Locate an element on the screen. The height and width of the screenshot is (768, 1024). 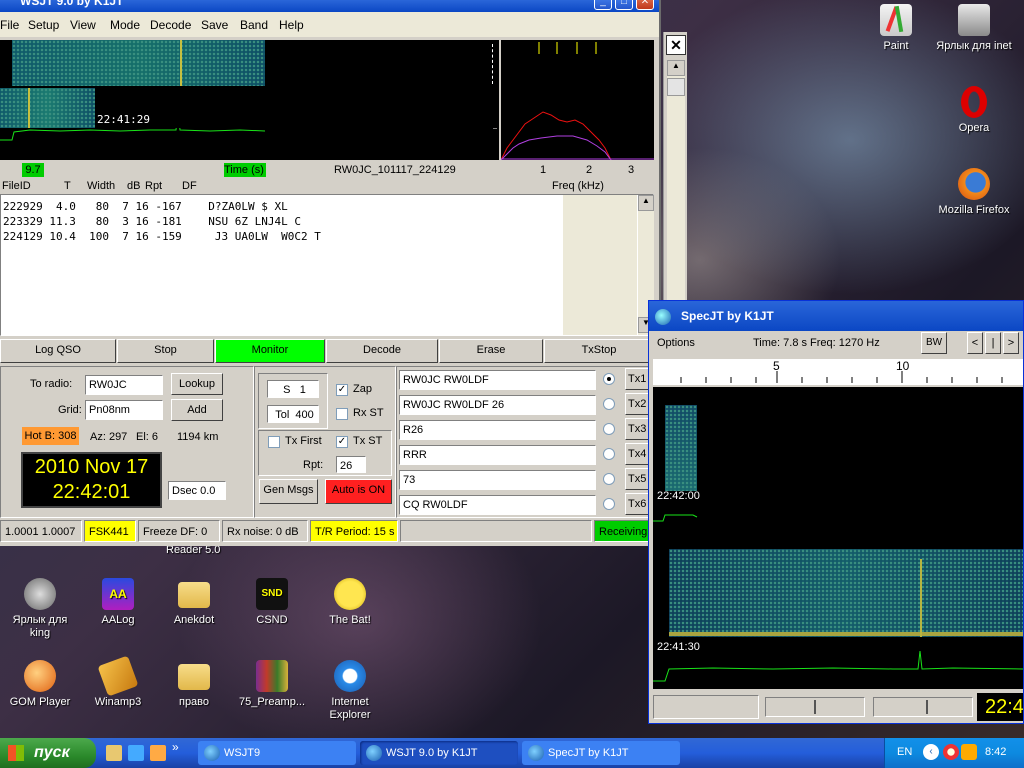
tx6-radio is located at coordinates (609, 504).